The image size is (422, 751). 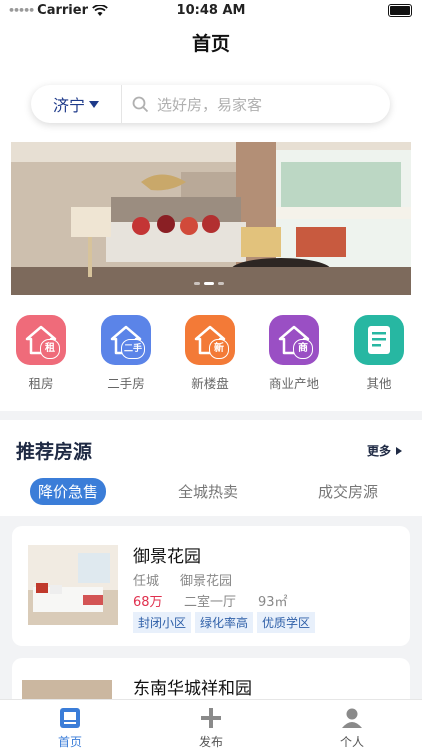 I want to click on listing-tag: 优质学区, so click(x=286, y=622).